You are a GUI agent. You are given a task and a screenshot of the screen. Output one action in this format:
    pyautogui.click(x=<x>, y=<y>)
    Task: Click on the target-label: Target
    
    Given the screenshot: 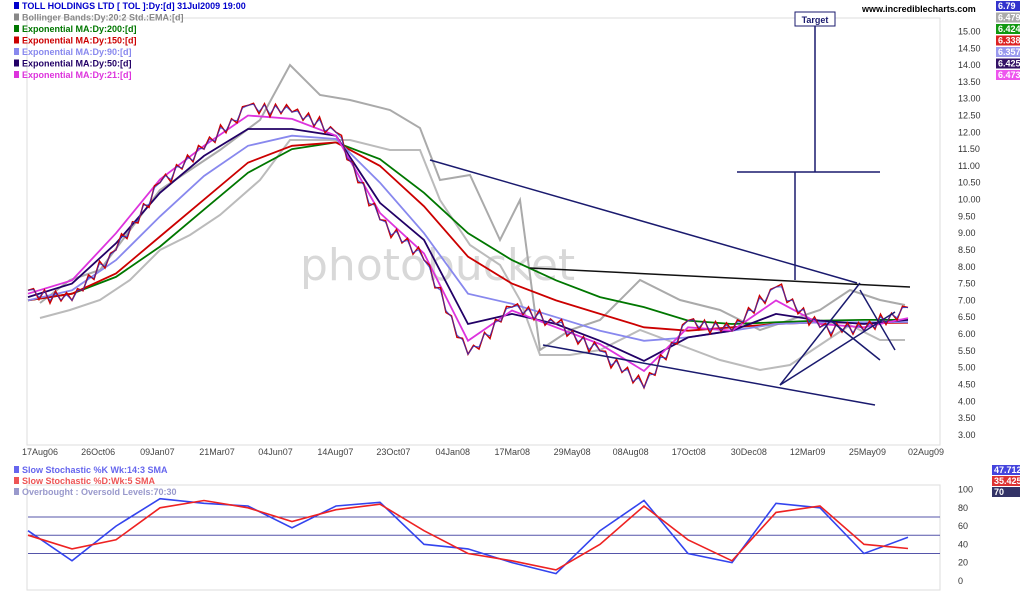 What is the action you would take?
    pyautogui.click(x=815, y=20)
    